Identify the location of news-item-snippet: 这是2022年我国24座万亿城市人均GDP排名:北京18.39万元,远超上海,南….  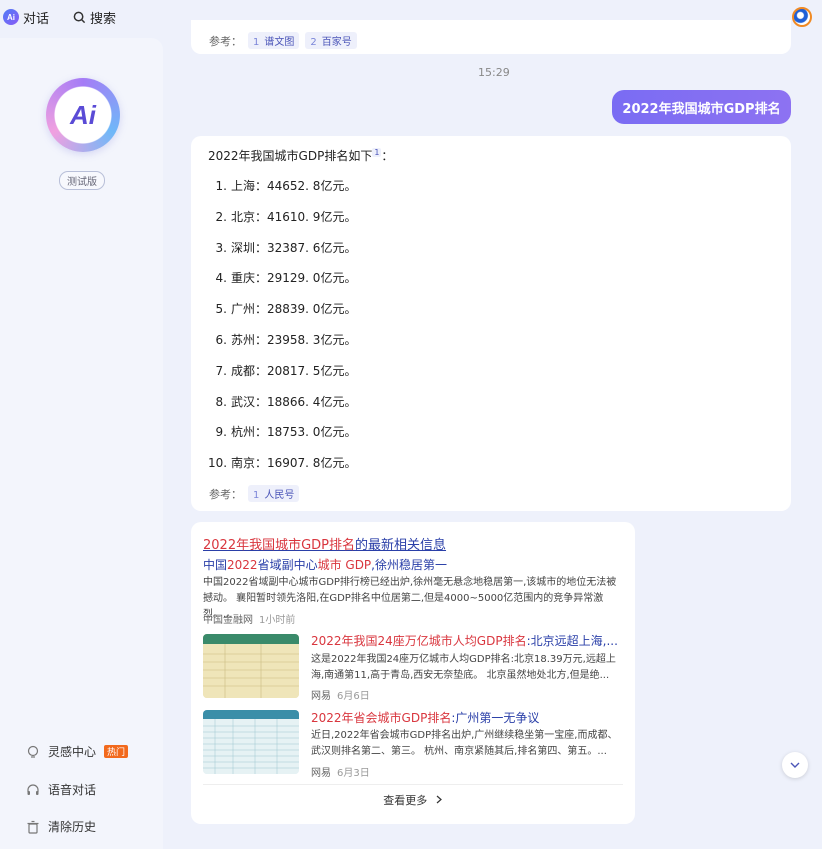
(463, 667).